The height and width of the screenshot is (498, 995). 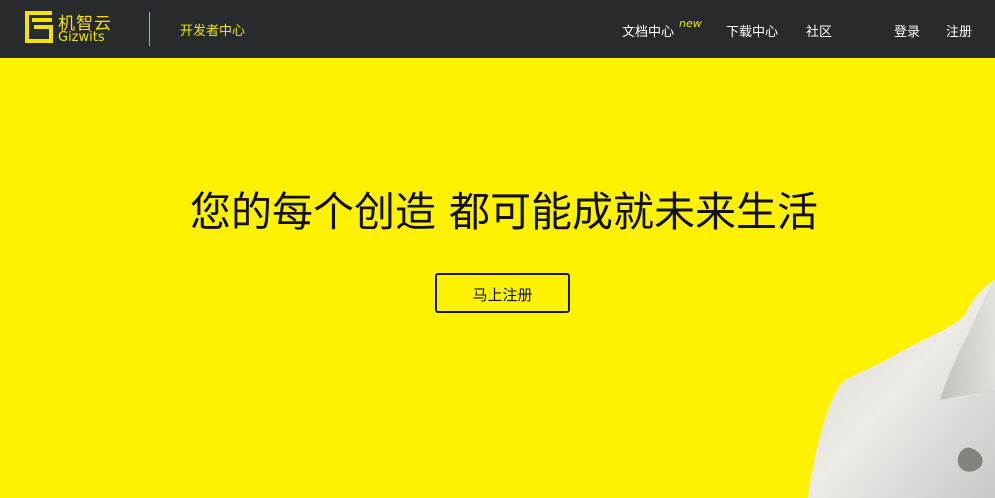 What do you see at coordinates (648, 30) in the screenshot?
I see `nav-docs-center: 文档中心` at bounding box center [648, 30].